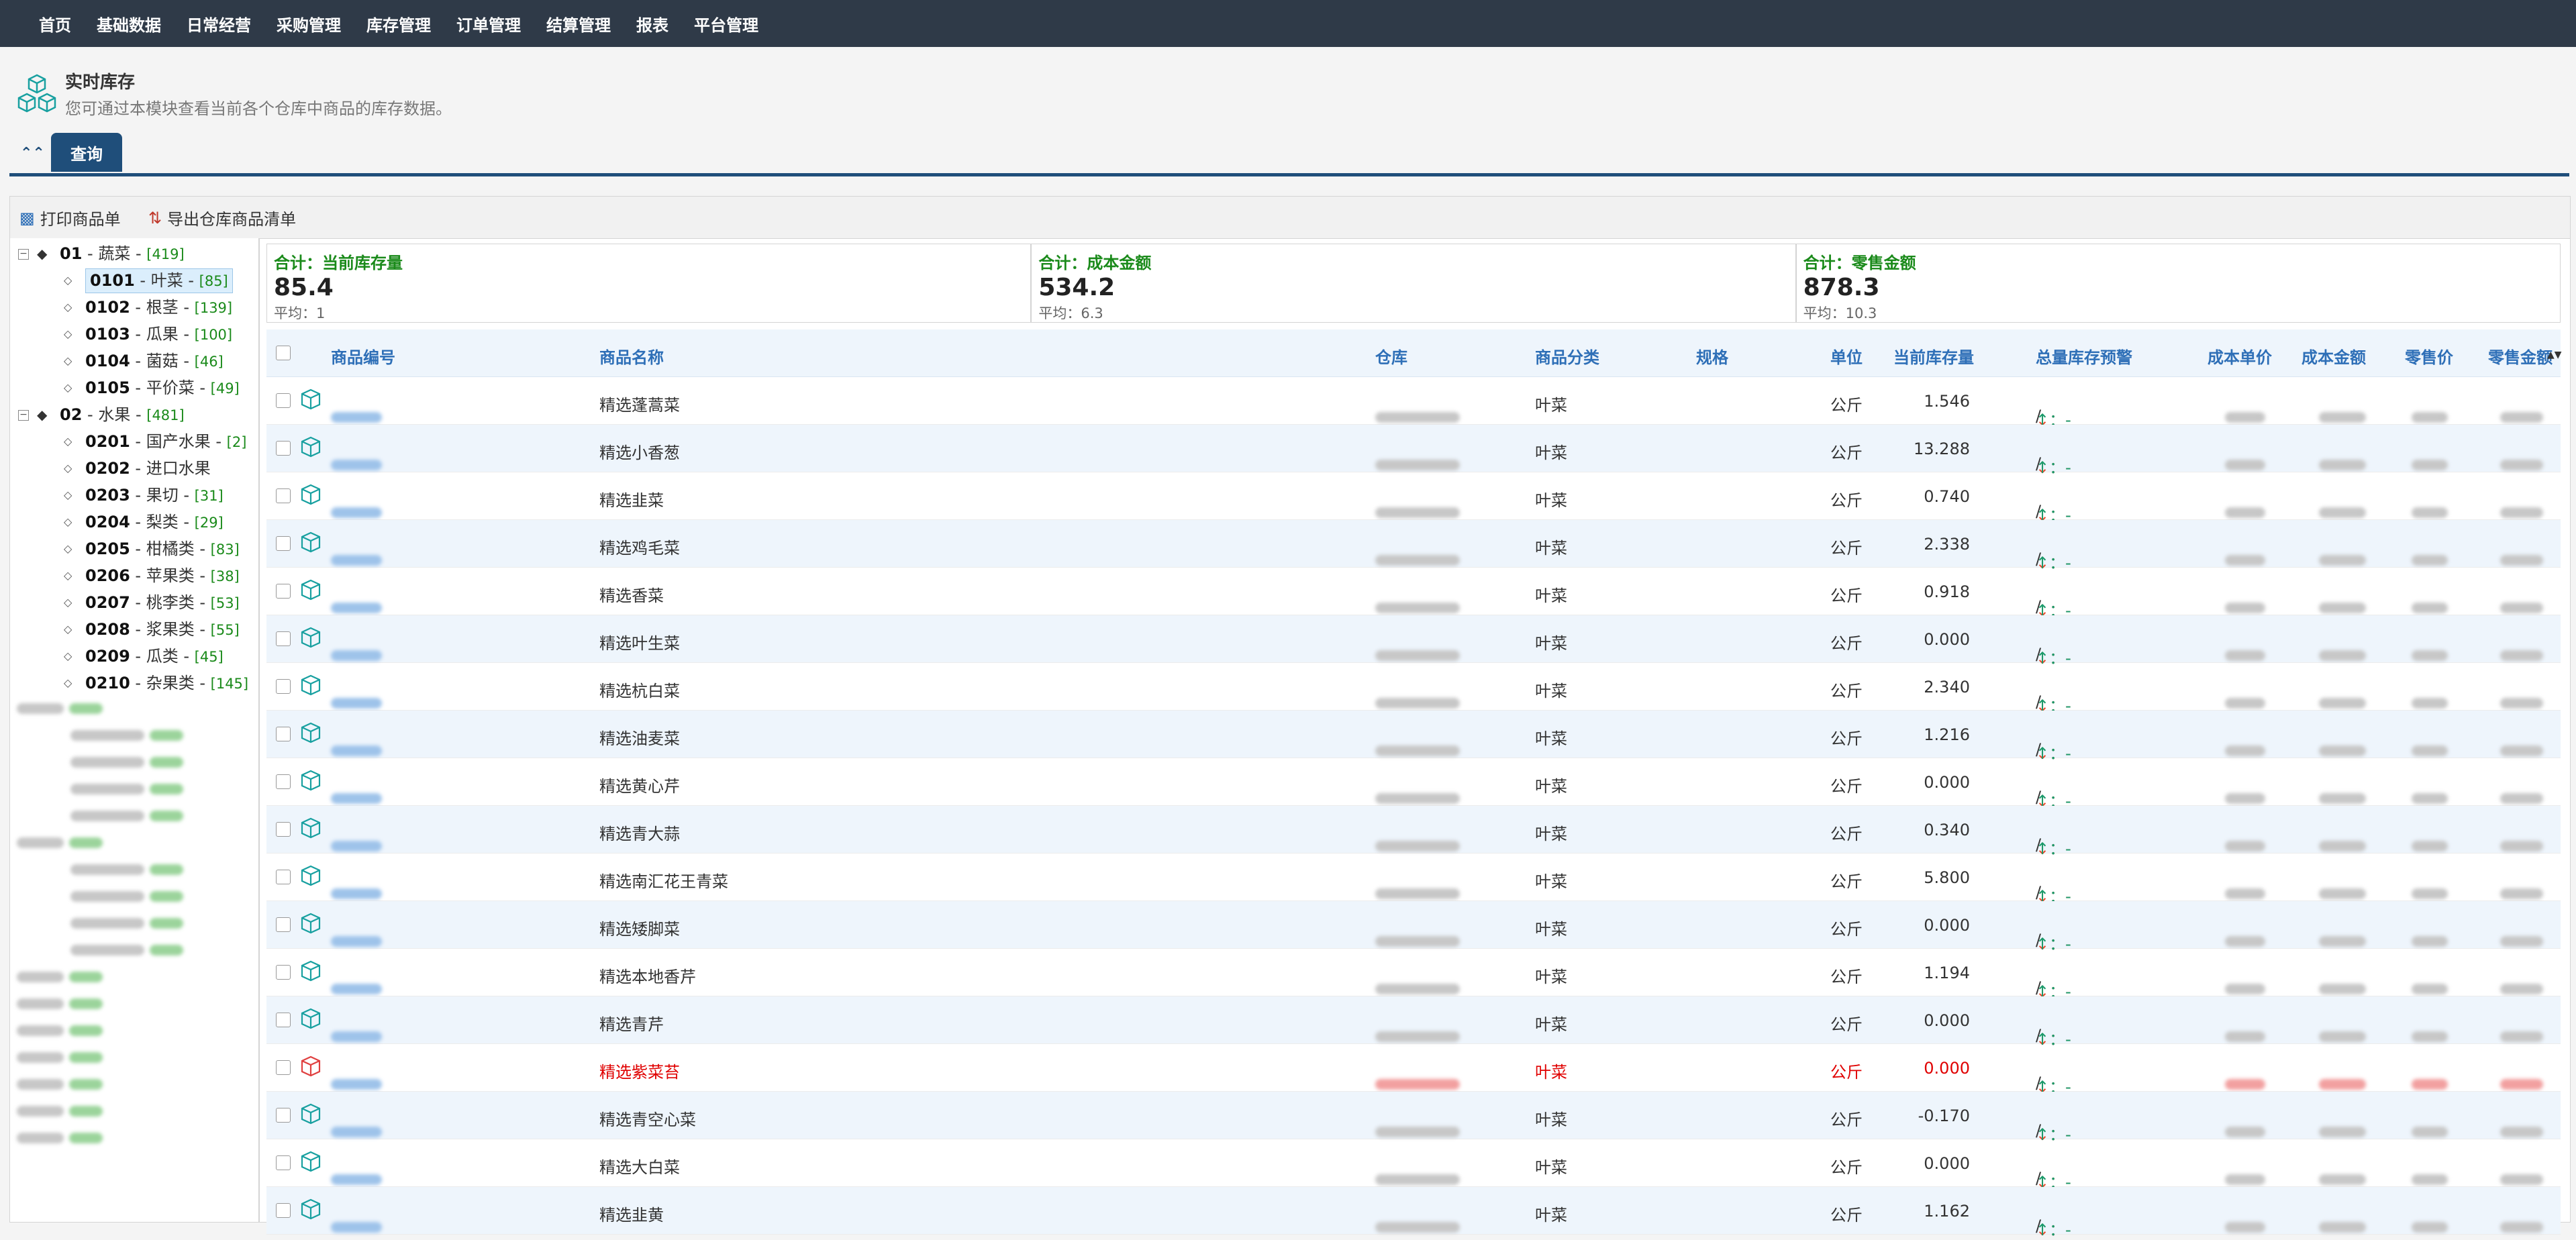 The image size is (2576, 1240). I want to click on nav-settlement: 结算管理, so click(578, 24).